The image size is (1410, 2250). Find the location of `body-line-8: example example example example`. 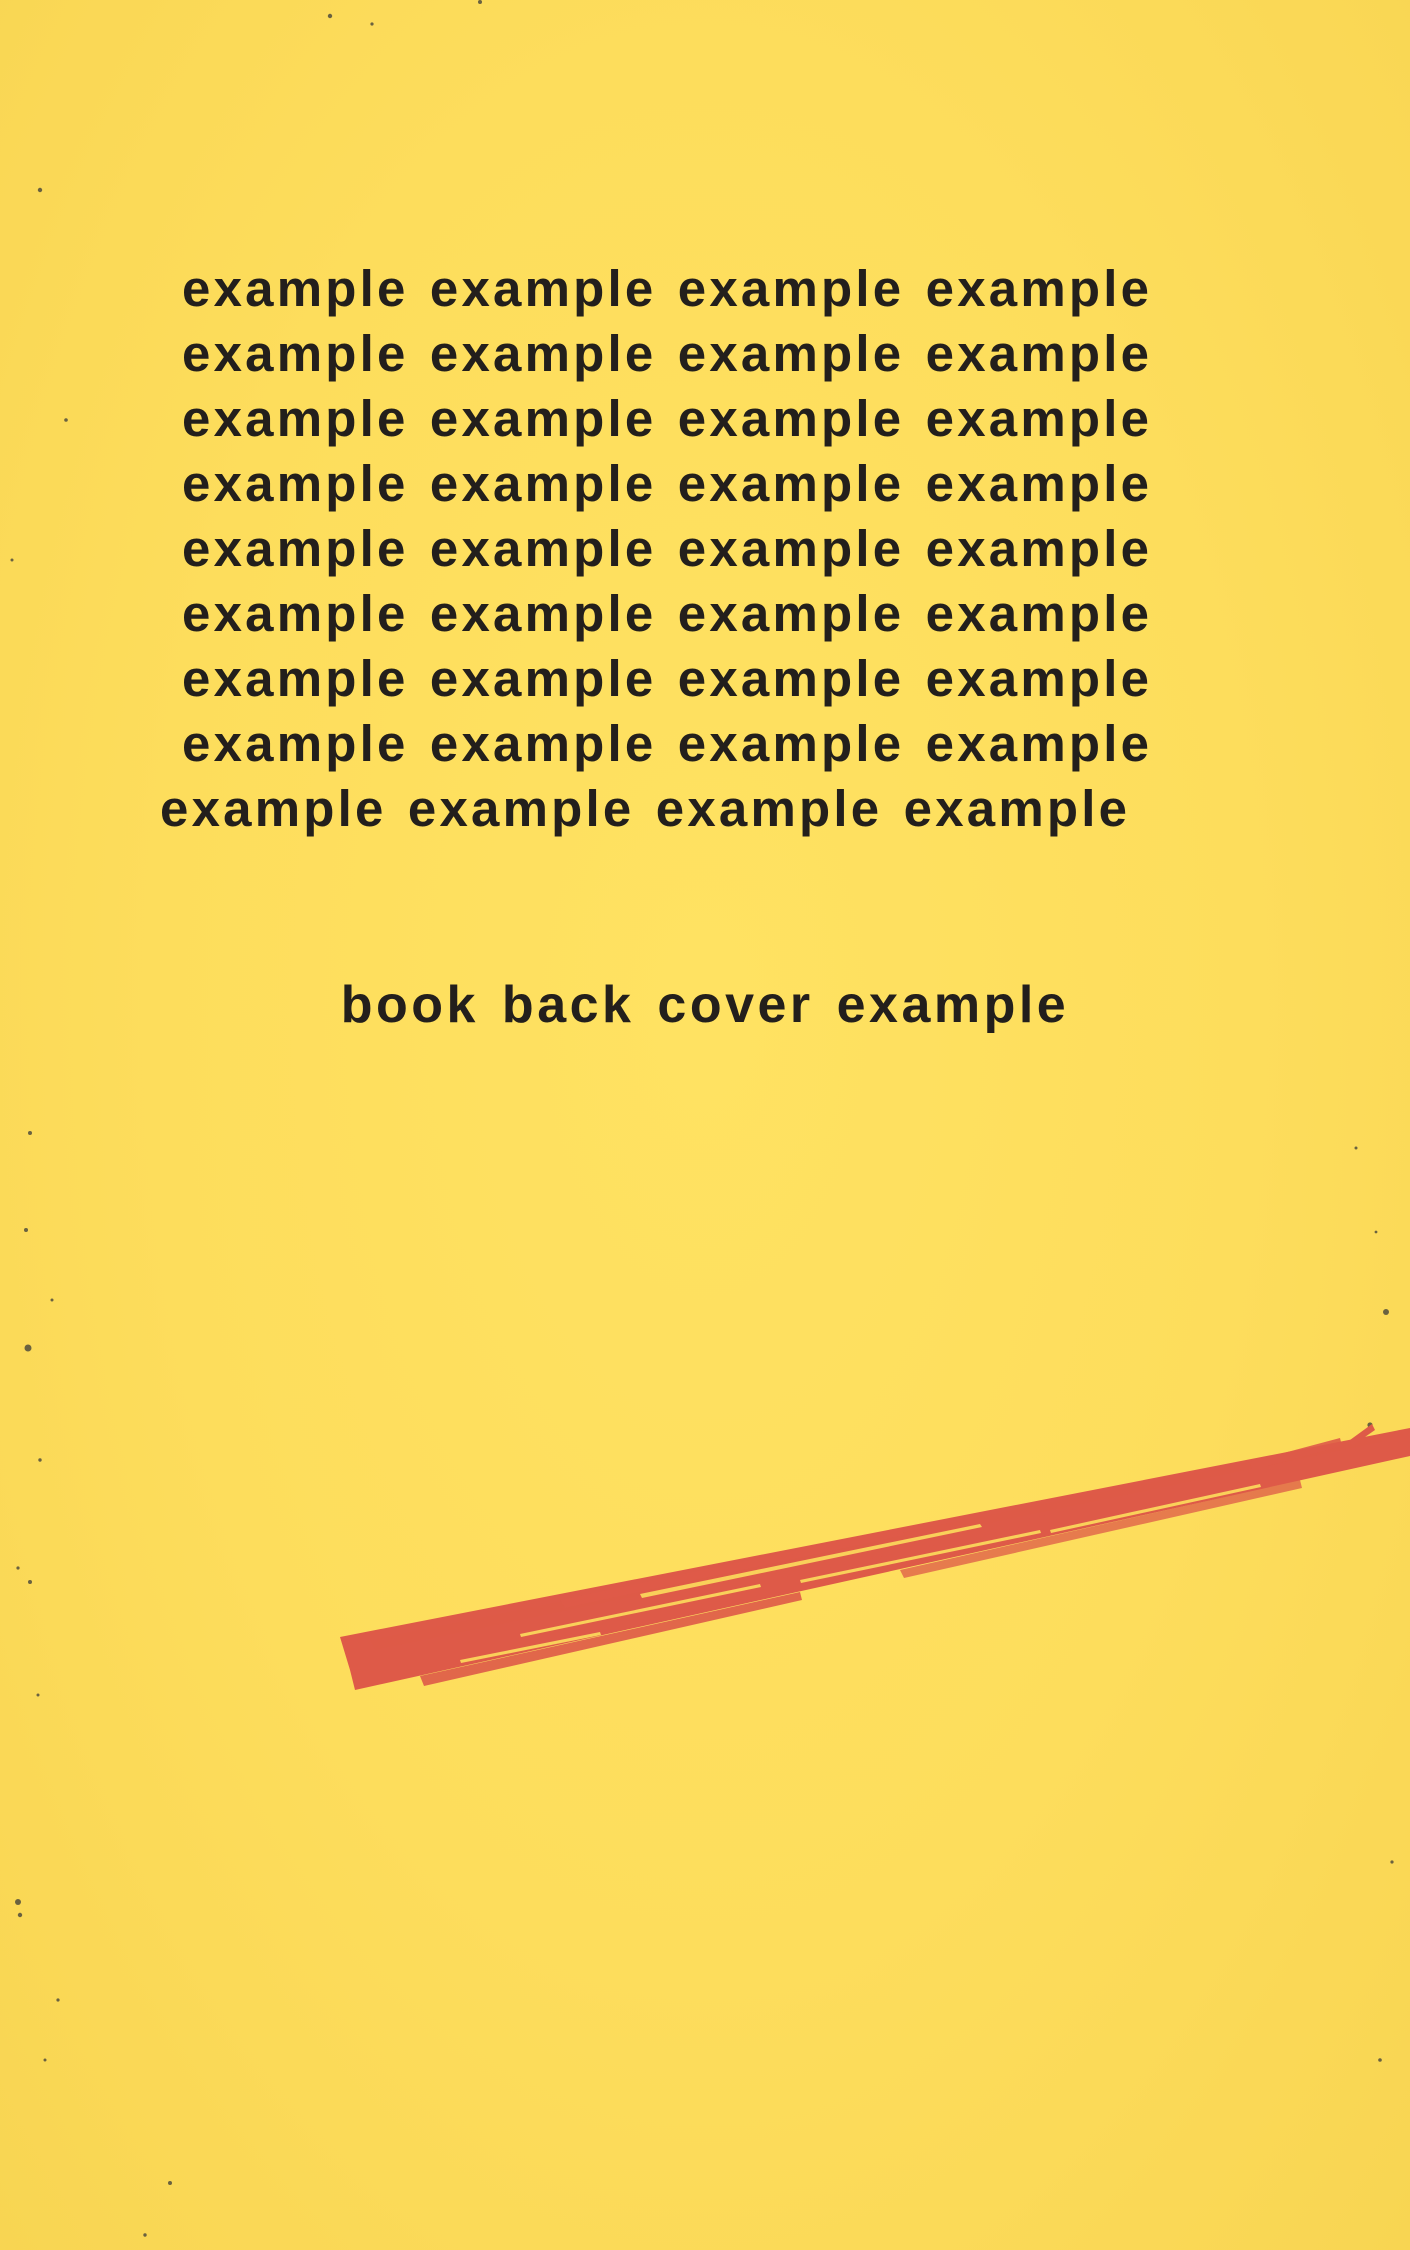

body-line-8: example example example example is located at coordinates (667, 743).